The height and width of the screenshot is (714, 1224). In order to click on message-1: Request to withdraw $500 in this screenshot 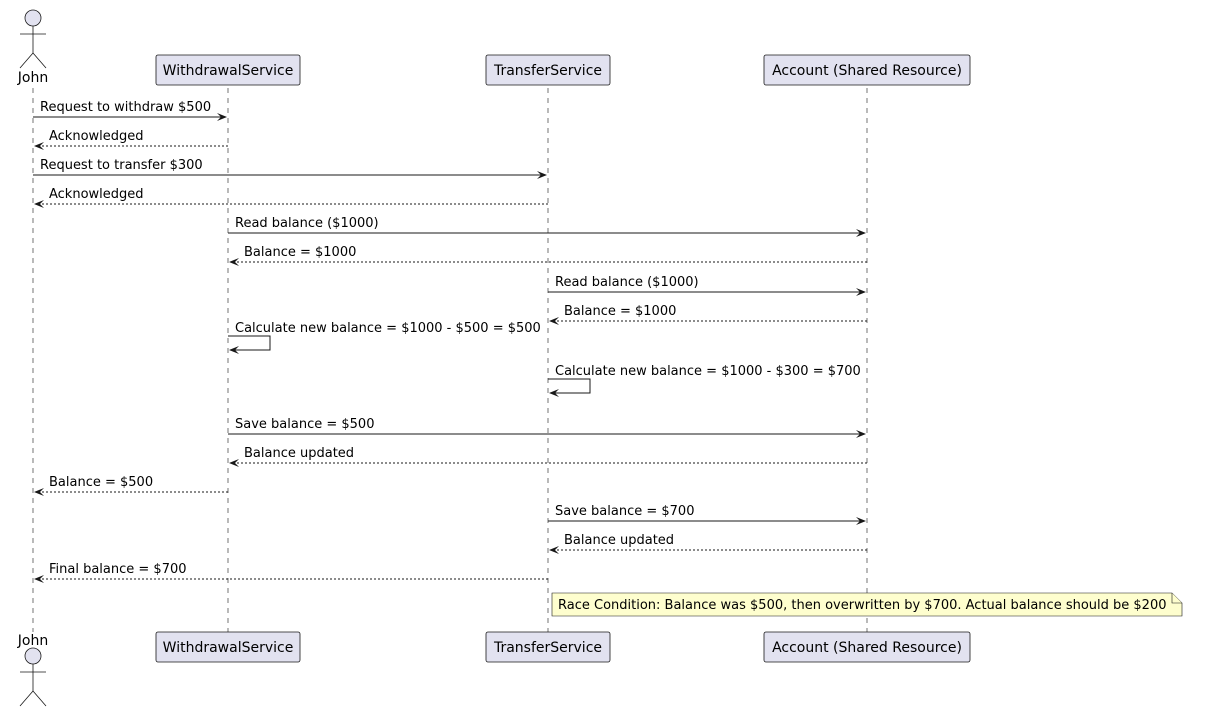, I will do `click(130, 110)`.